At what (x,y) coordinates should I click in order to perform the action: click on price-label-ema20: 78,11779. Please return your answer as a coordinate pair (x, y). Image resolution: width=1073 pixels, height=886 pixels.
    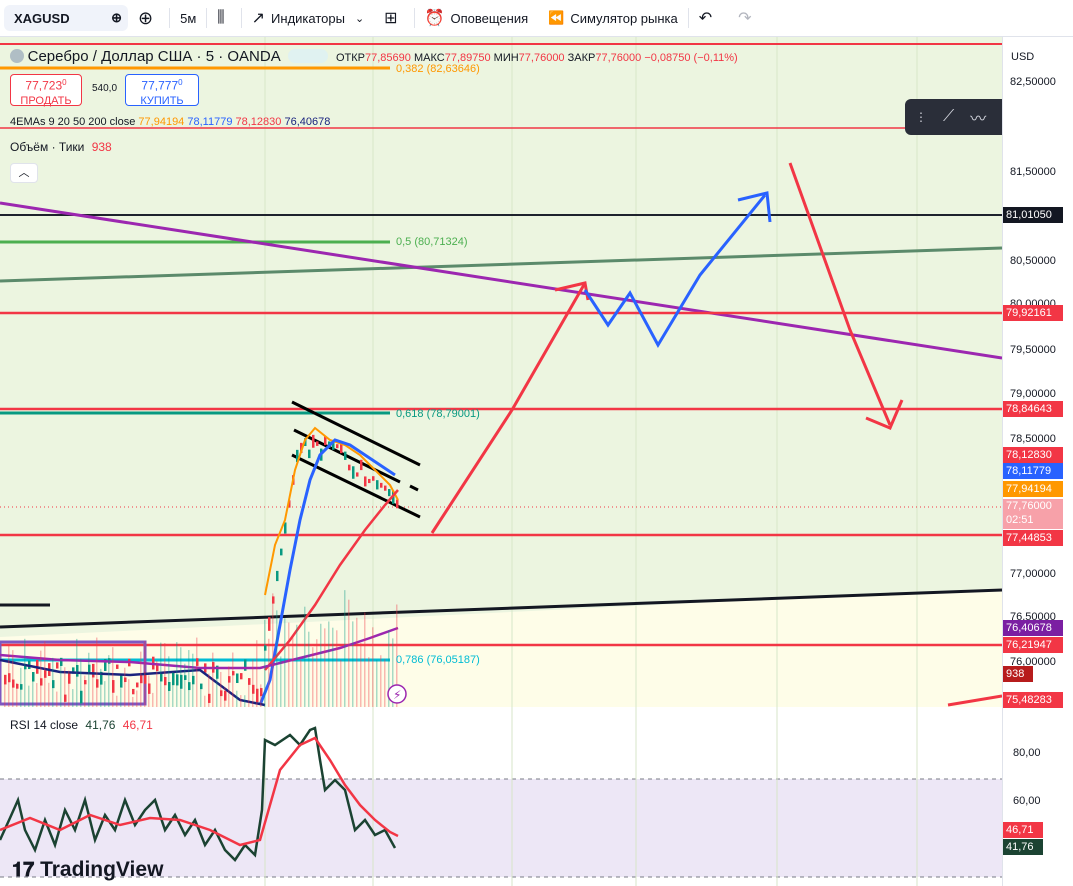
    Looking at the image, I should click on (1033, 471).